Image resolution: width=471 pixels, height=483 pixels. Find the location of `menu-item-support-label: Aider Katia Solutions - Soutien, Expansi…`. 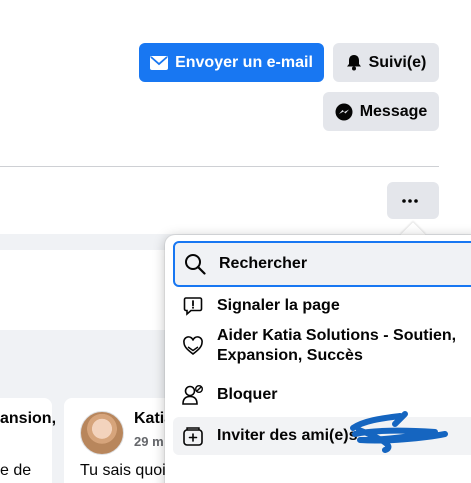

menu-item-support-label: Aider Katia Solutions - Soutien, Expansi… is located at coordinates (336, 346).